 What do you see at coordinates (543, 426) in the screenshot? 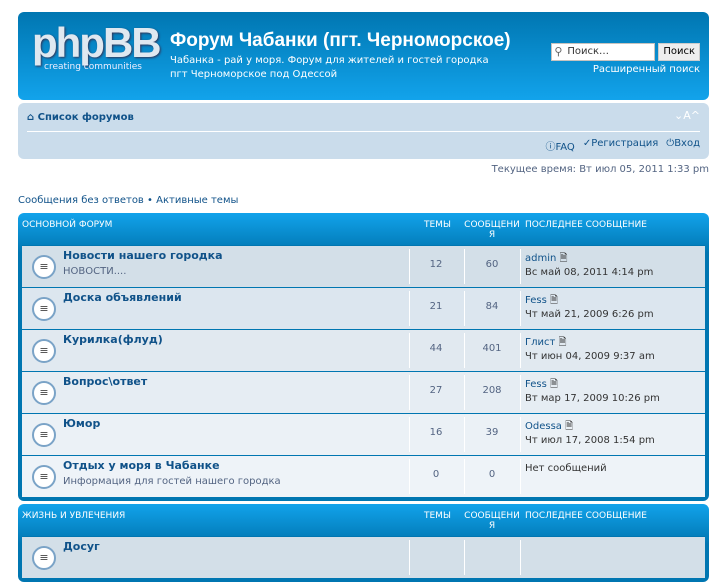
I see `last-post-author: Odessa` at bounding box center [543, 426].